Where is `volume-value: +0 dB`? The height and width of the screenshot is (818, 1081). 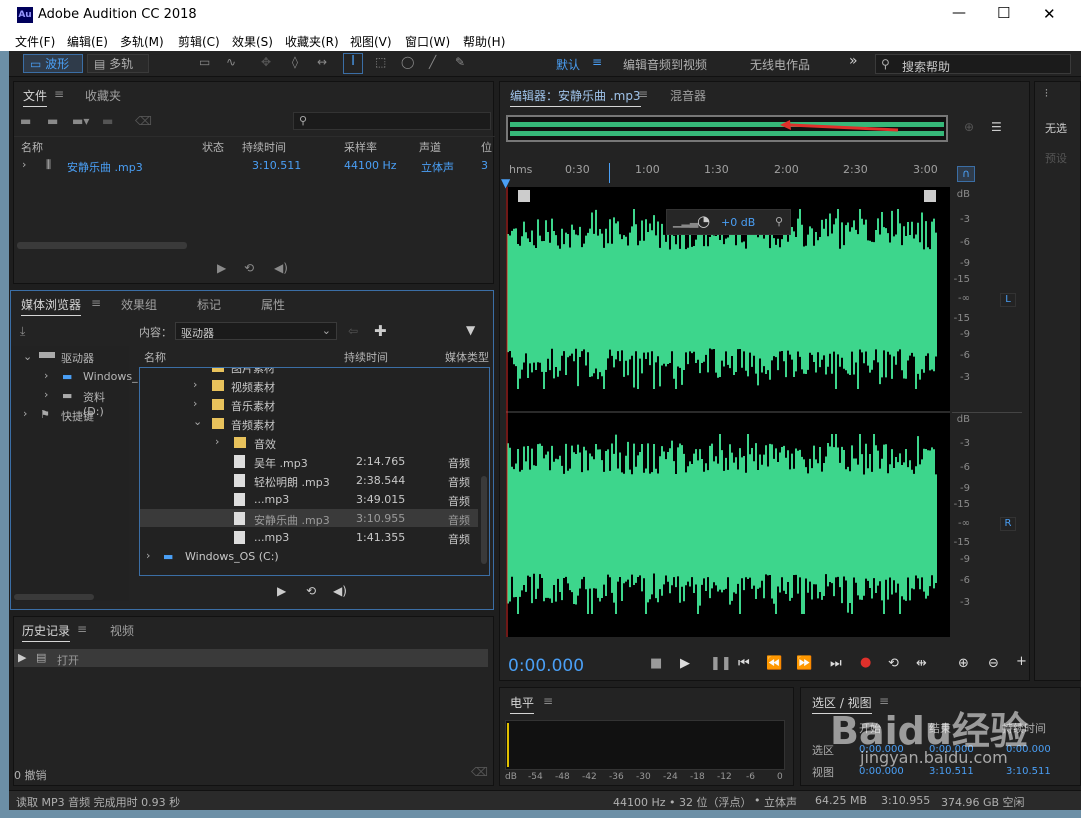 volume-value: +0 dB is located at coordinates (738, 222).